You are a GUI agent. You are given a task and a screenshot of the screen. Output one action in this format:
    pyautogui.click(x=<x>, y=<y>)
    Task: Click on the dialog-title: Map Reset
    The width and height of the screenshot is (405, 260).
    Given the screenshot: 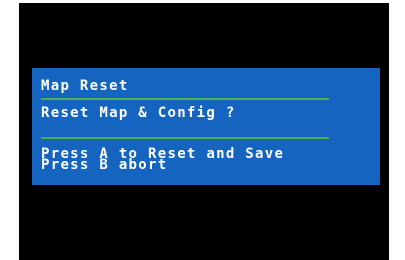 What is the action you would take?
    pyautogui.click(x=85, y=86)
    